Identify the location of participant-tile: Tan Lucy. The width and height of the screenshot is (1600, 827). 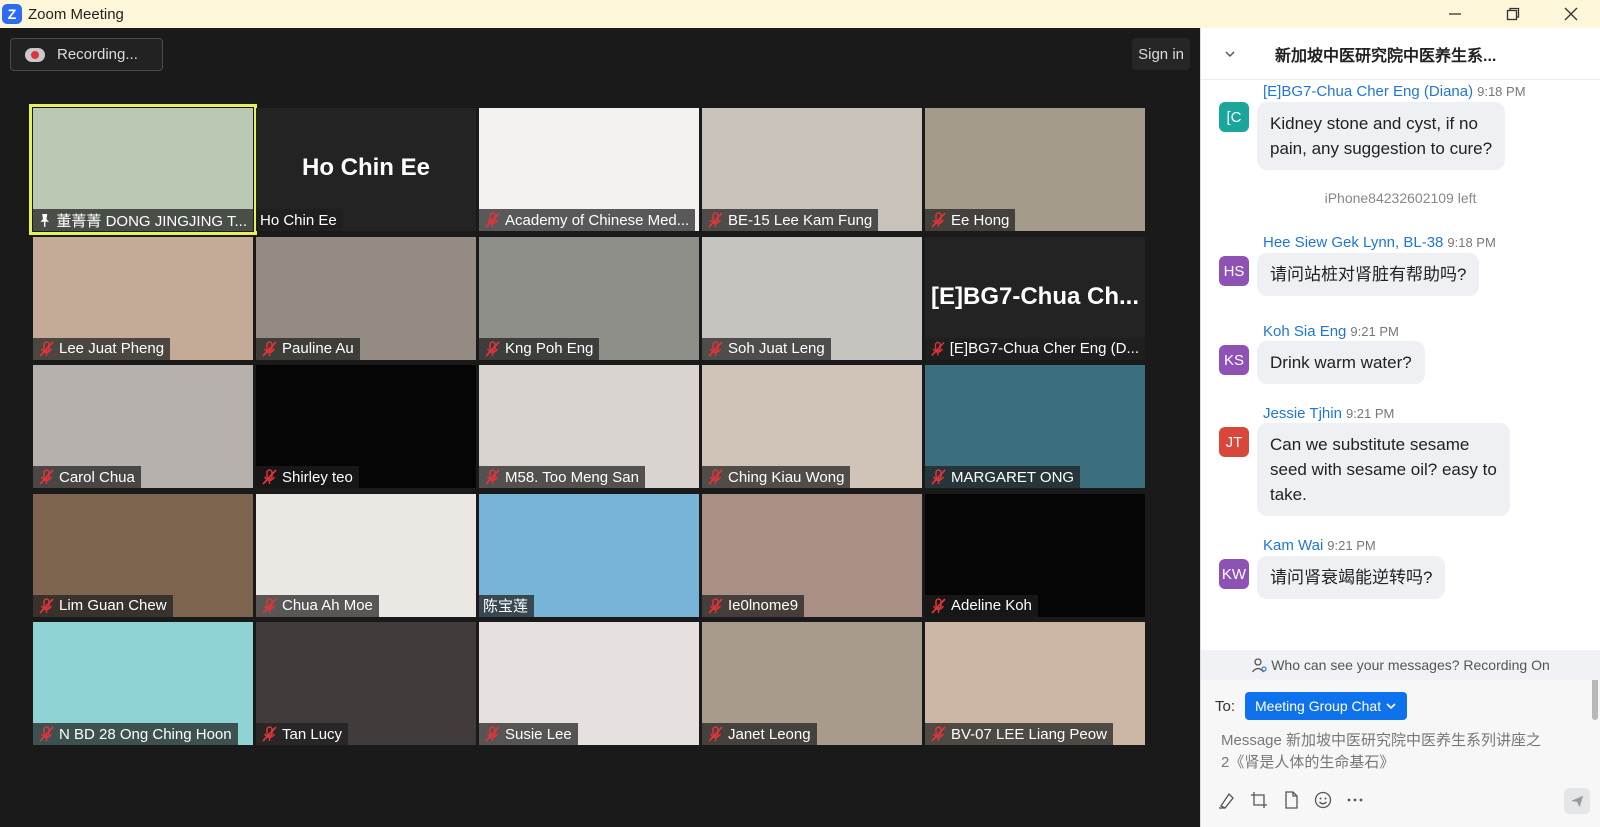
(366, 683).